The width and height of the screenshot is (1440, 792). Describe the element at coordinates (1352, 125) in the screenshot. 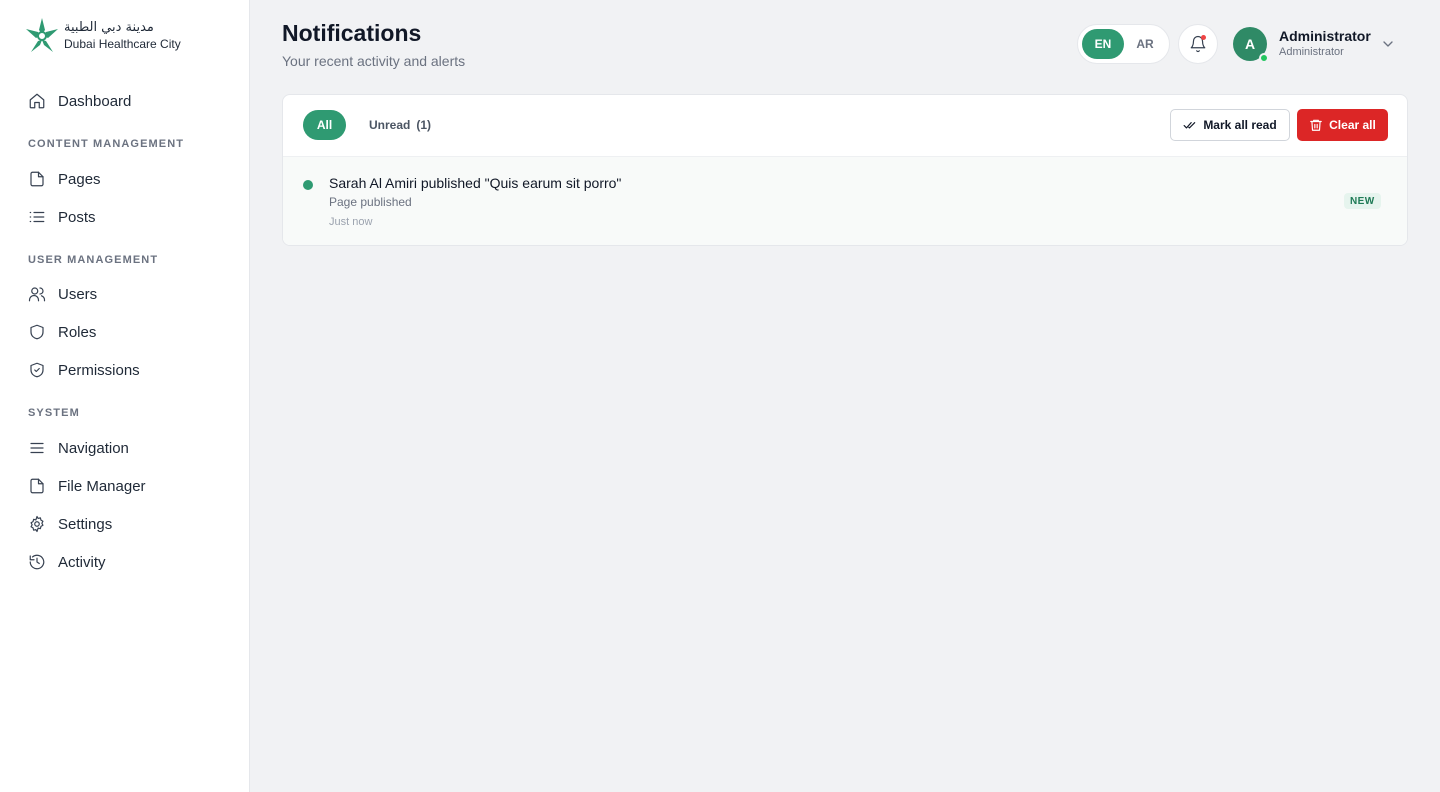

I see `clear-all-label: Clear all` at that location.